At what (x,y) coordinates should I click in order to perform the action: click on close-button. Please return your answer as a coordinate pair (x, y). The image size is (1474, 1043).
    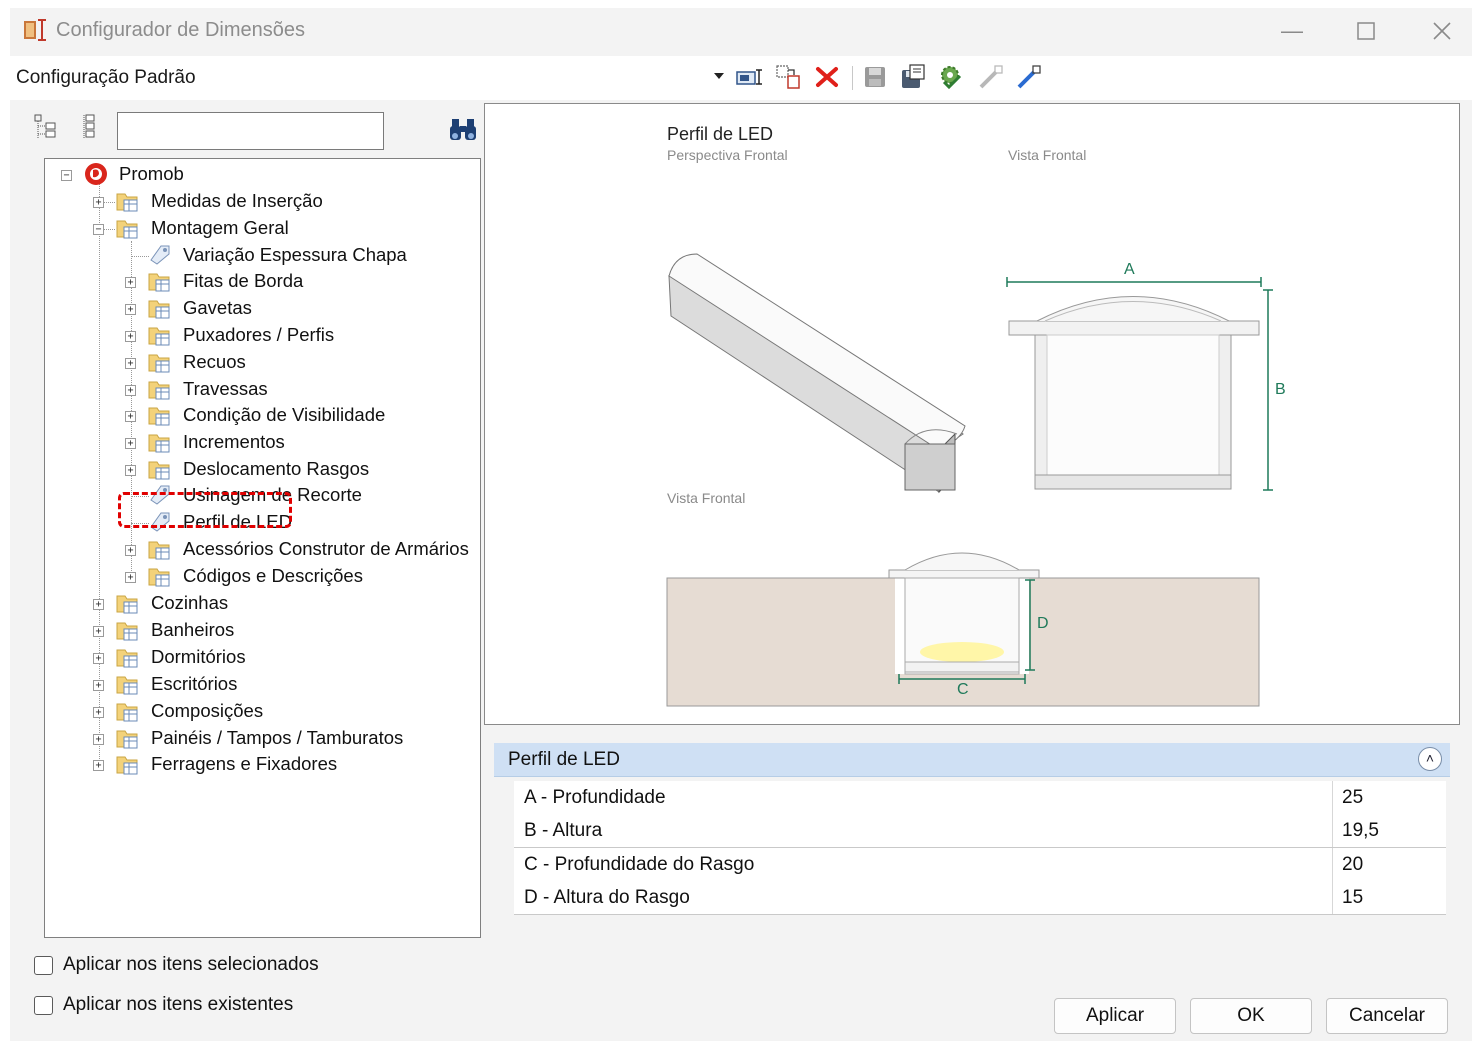
    Looking at the image, I should click on (1442, 31).